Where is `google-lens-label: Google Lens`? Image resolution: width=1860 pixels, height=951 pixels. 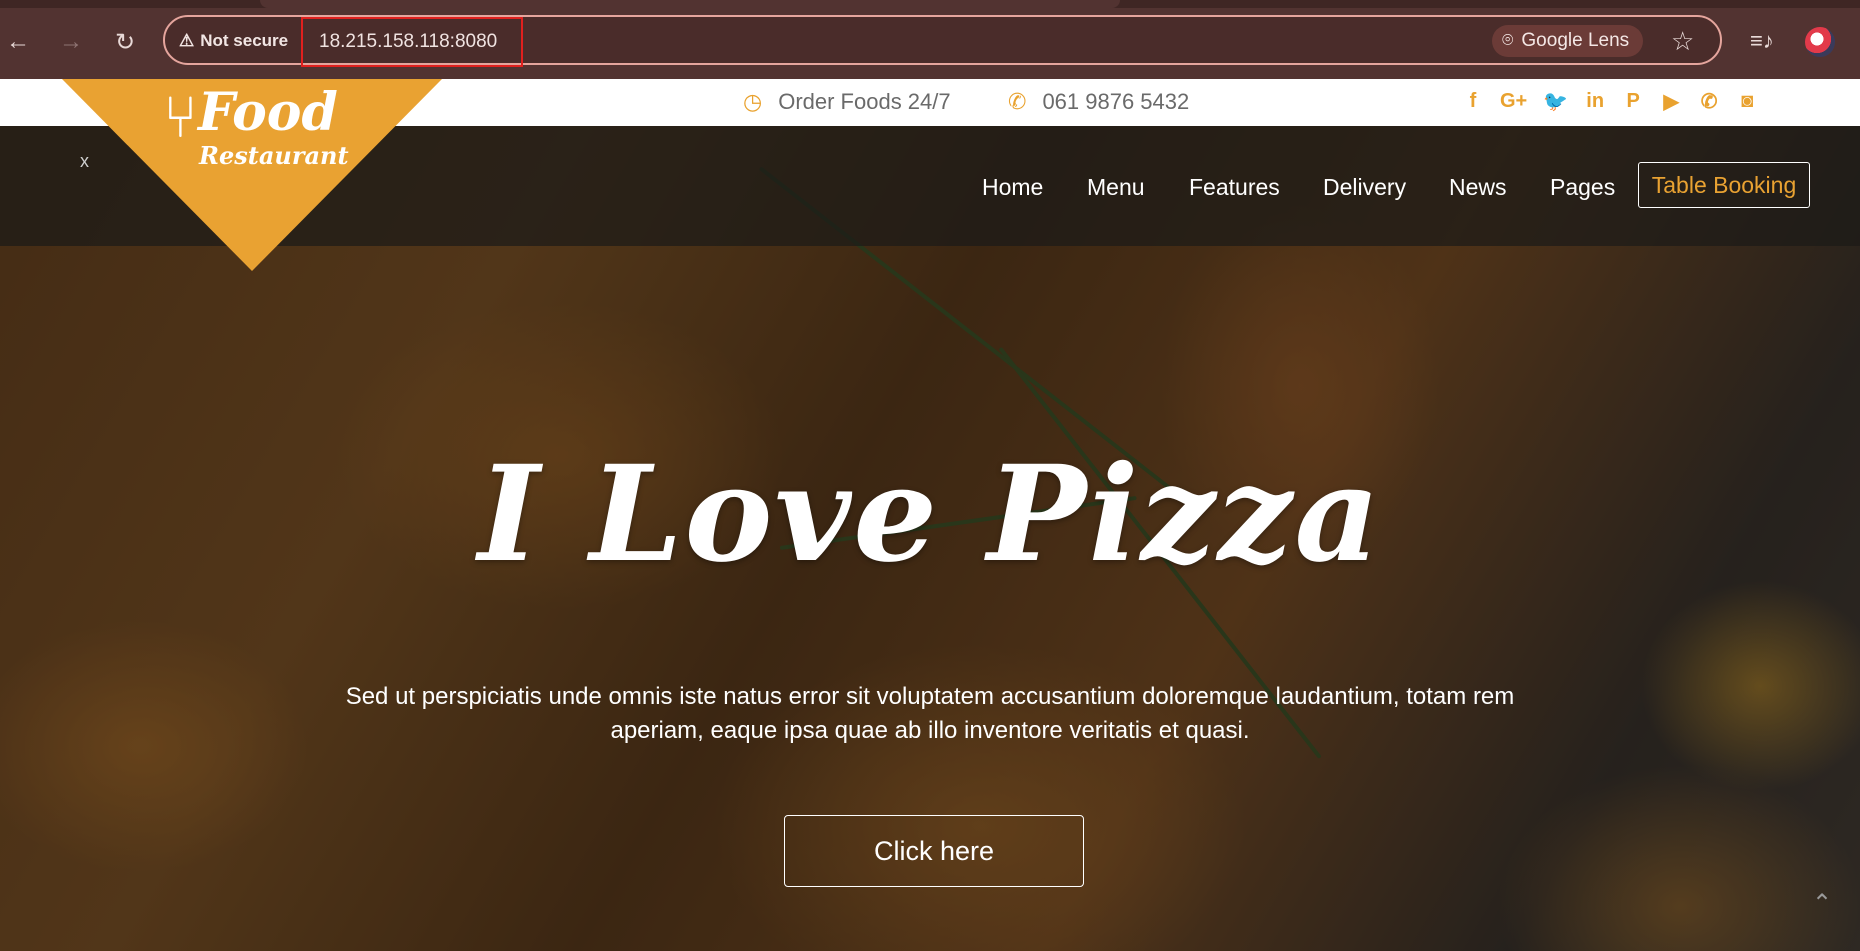 google-lens-label: Google Lens is located at coordinates (1575, 40).